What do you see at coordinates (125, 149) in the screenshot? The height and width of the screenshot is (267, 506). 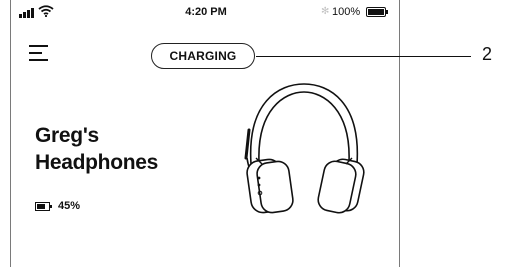 I see `device-name: Greg's Headphones` at bounding box center [125, 149].